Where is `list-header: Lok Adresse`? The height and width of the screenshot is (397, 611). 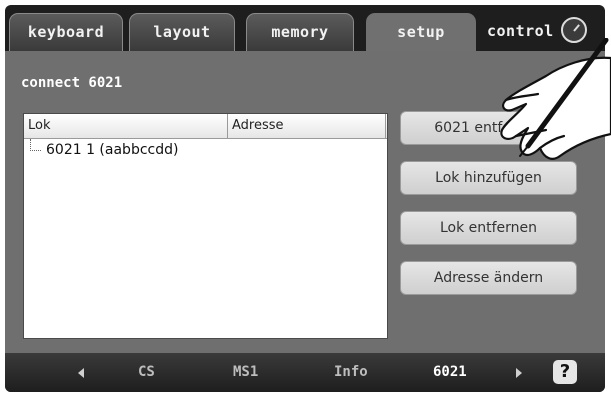 list-header: Lok Adresse is located at coordinates (205, 126).